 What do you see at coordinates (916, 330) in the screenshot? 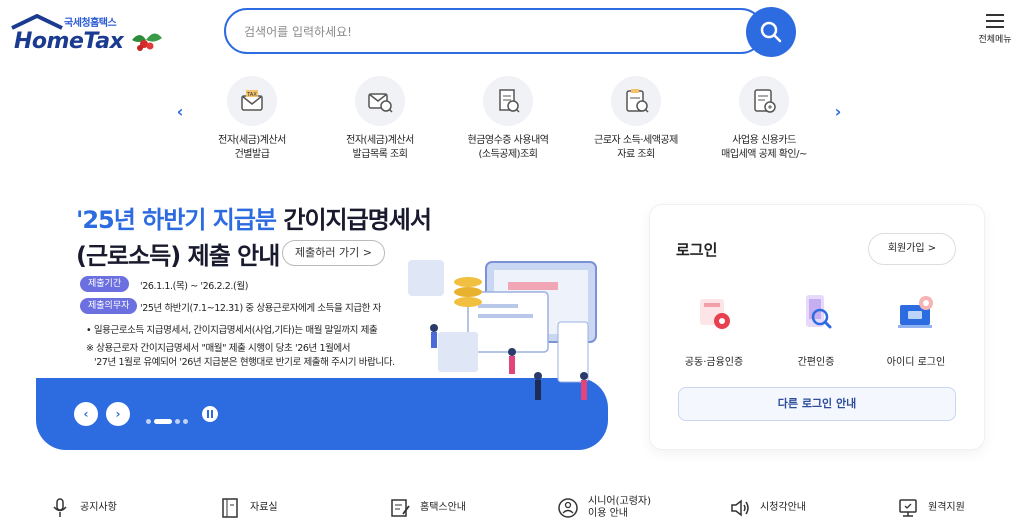
I see `id-login-option: 아이디 로그인` at bounding box center [916, 330].